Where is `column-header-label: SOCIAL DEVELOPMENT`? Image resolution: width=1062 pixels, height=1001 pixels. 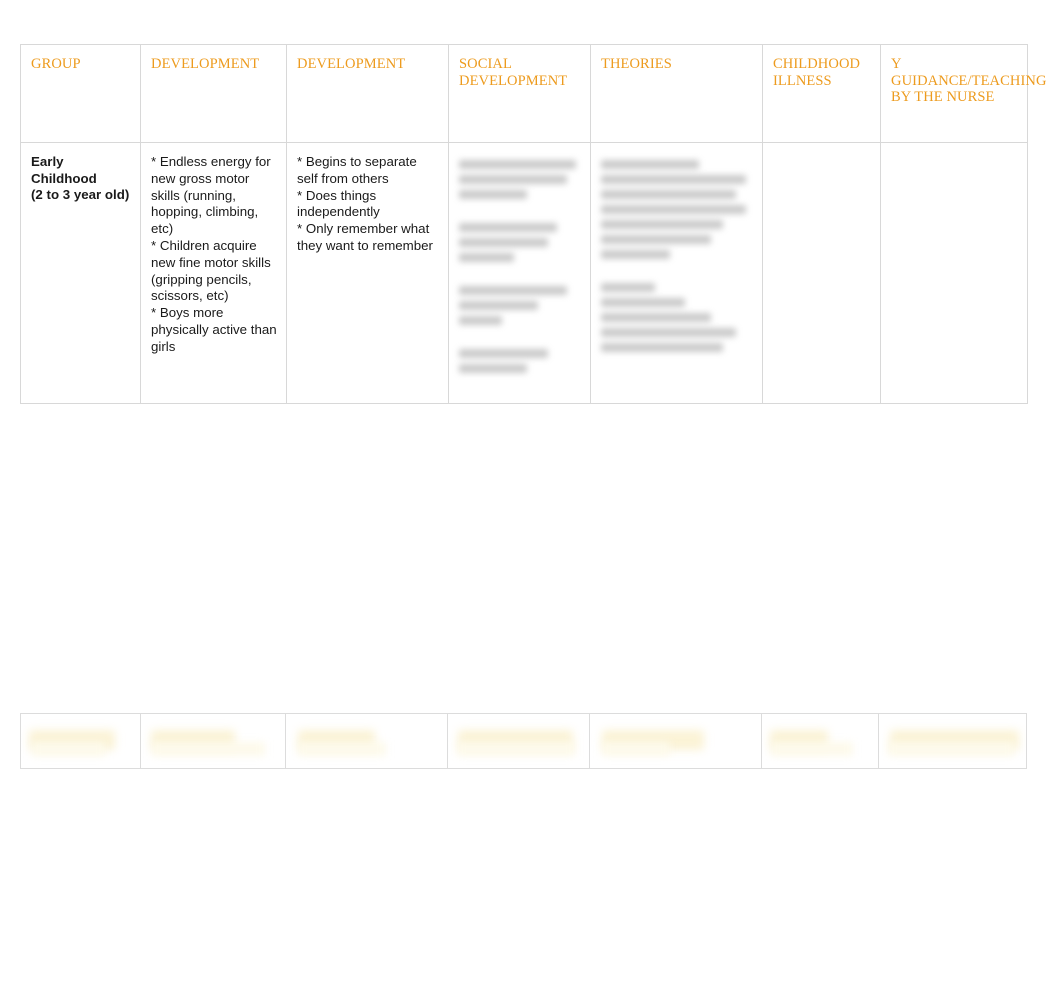 column-header-label: SOCIAL DEVELOPMENT is located at coordinates (513, 72).